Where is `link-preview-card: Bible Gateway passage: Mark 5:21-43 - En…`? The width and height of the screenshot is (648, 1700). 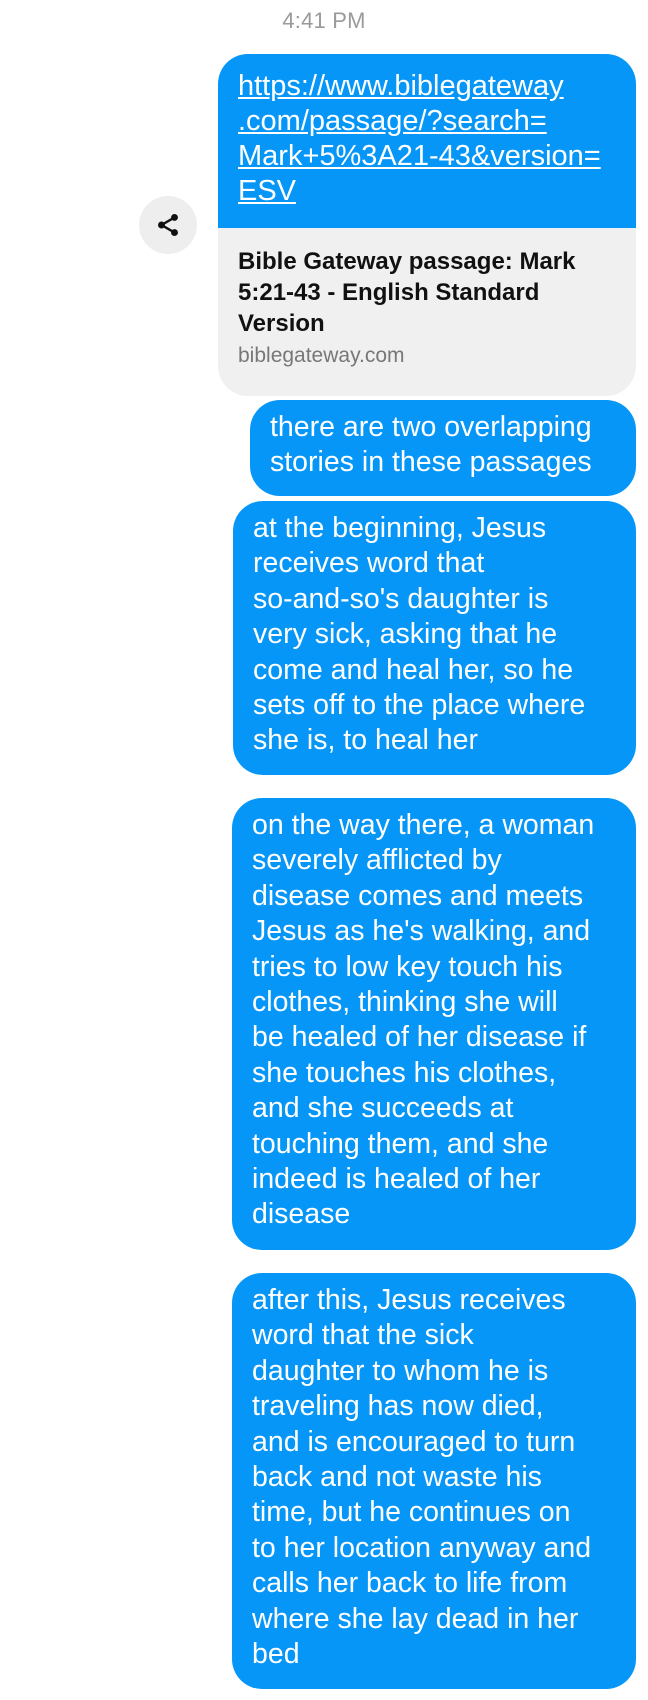 link-preview-card: Bible Gateway passage: Mark 5:21-43 - En… is located at coordinates (427, 299).